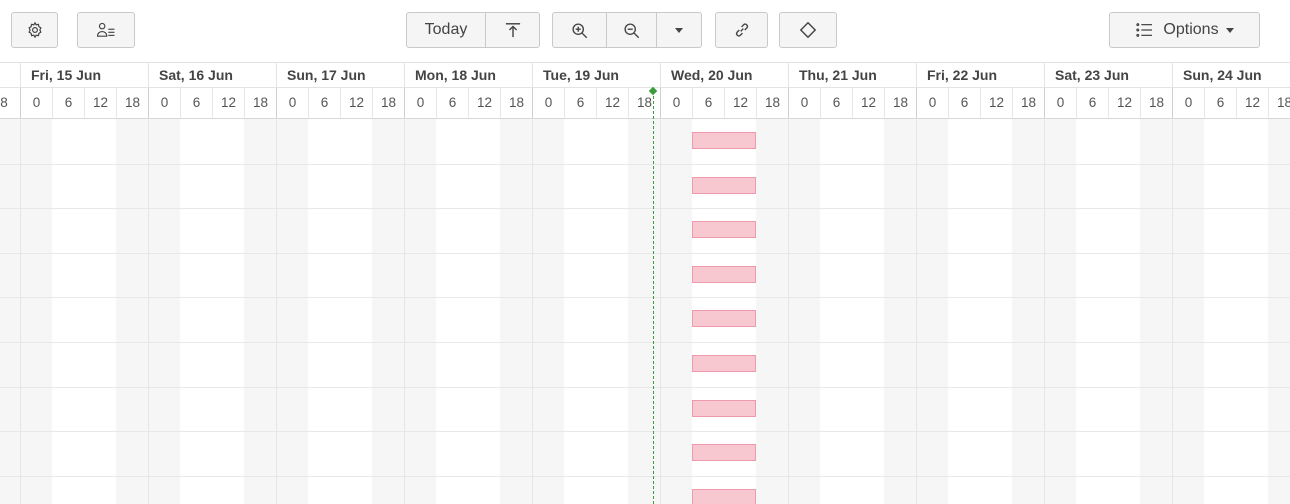 This screenshot has height=504, width=1290. What do you see at coordinates (84, 75) in the screenshot?
I see `day-header-cell: Fri, 15 Jun` at bounding box center [84, 75].